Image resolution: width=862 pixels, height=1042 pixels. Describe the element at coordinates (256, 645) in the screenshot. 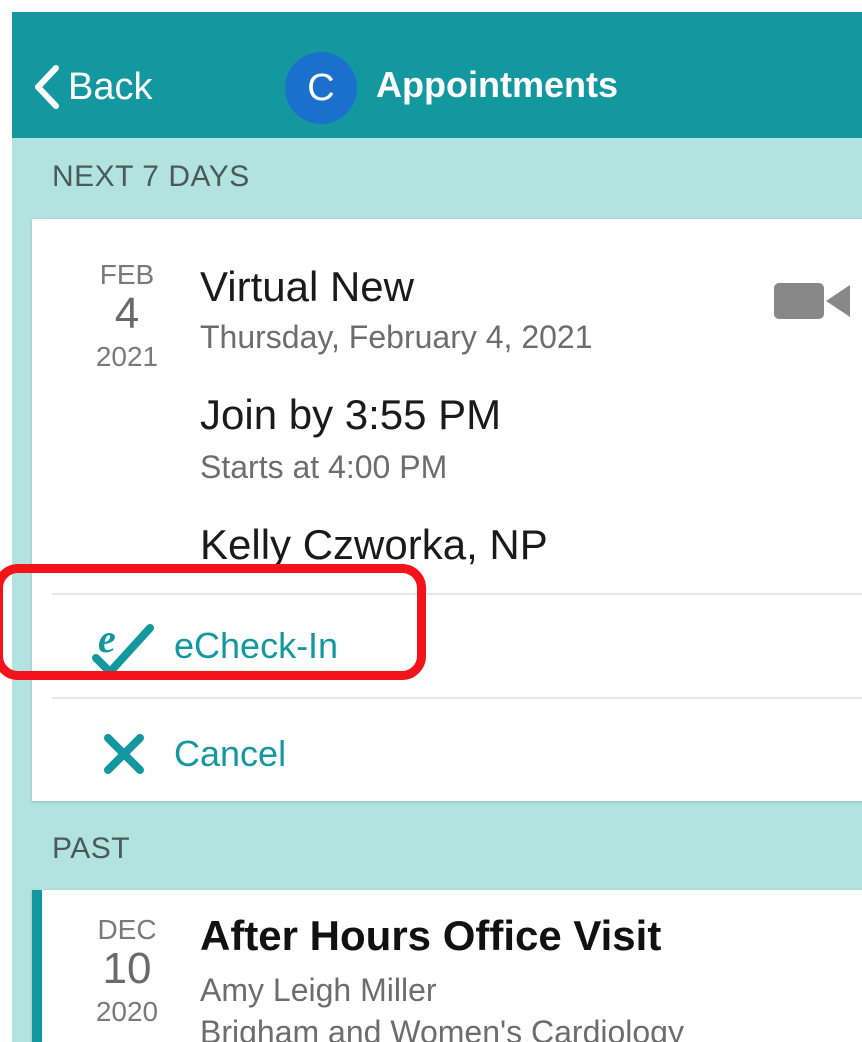

I see `echeck-in-label: eCheck-In` at that location.